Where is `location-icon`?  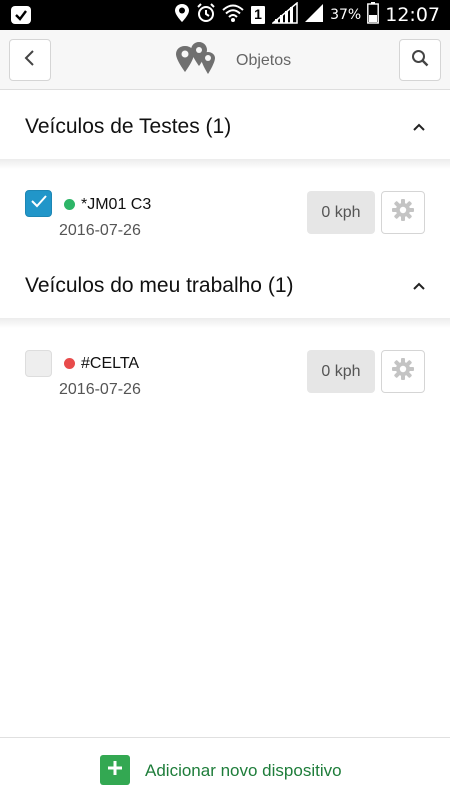 location-icon is located at coordinates (182, 15).